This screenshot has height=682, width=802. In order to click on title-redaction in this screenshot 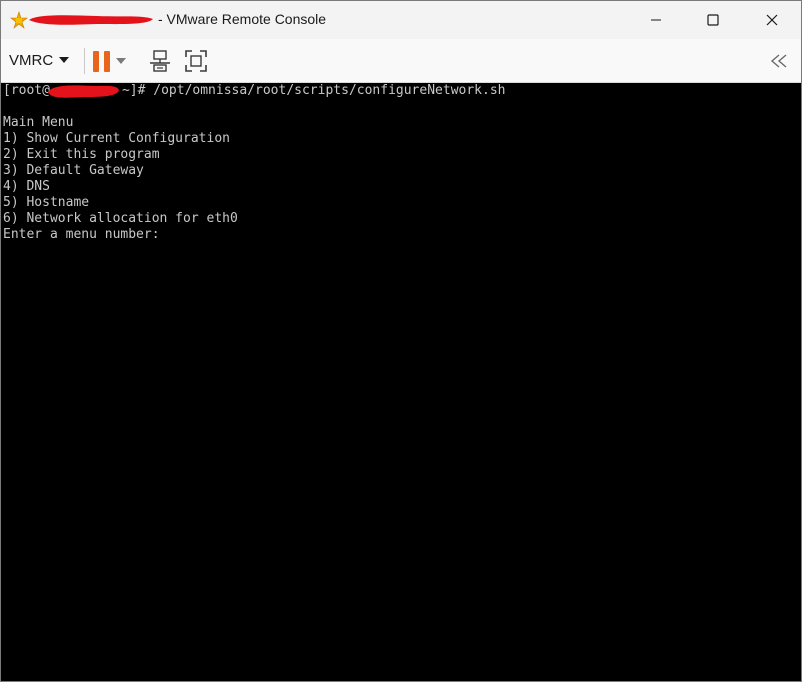, I will do `click(91, 20)`.